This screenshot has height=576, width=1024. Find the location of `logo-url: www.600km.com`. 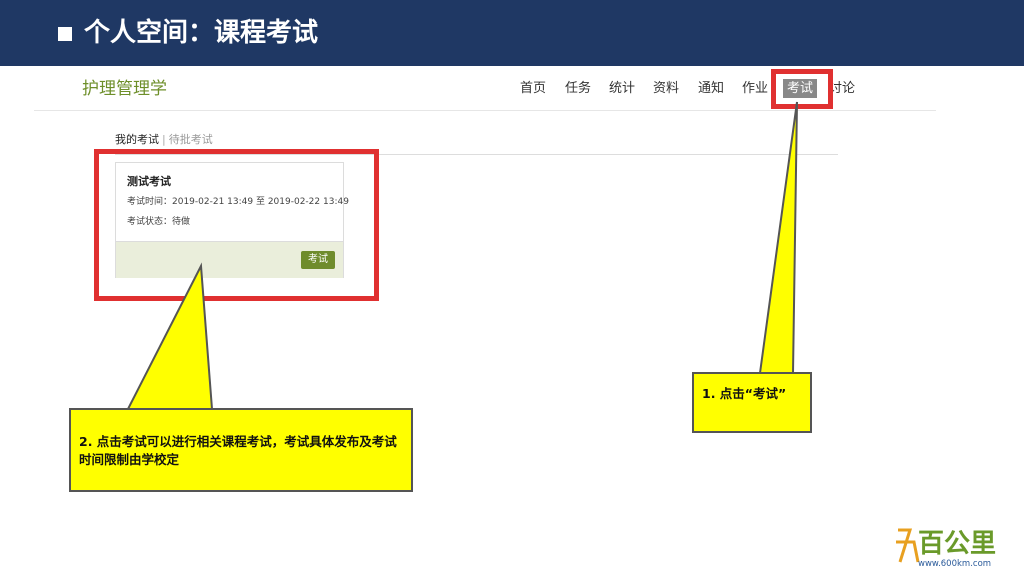

logo-url: www.600km.com is located at coordinates (954, 564).